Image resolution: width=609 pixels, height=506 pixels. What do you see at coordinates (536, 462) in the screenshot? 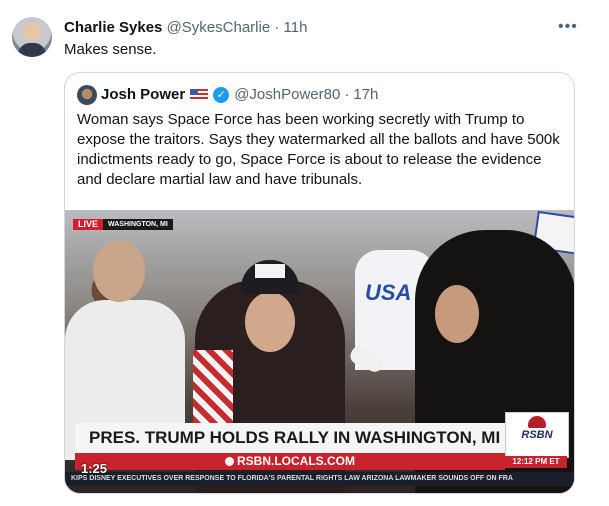
I see `broadcast-clock: 12:12 PM ET` at bounding box center [536, 462].